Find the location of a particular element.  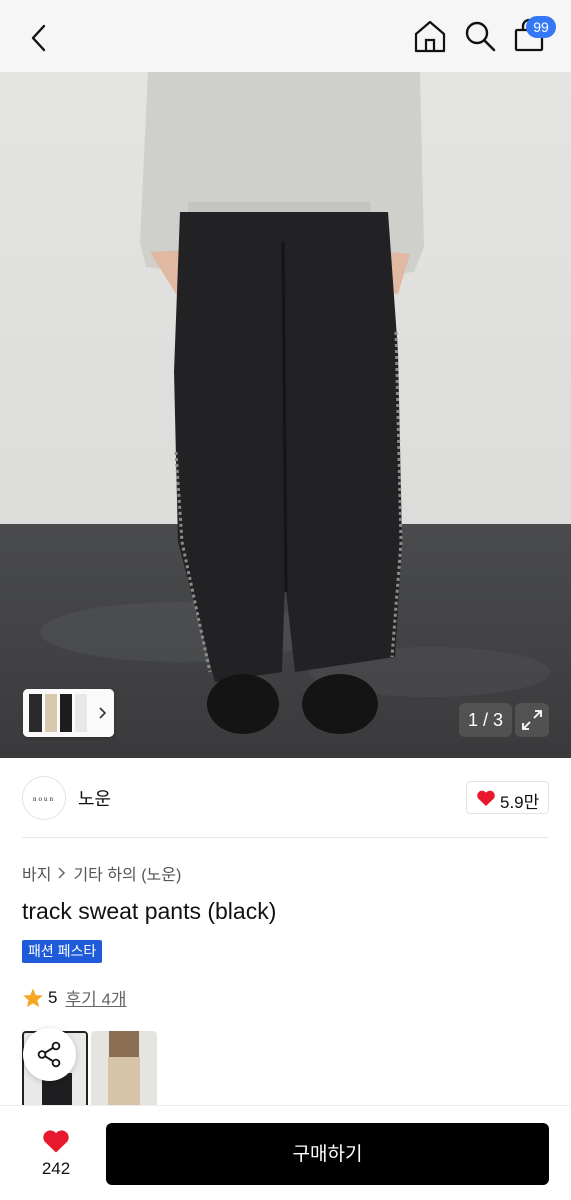

image-counter: 1 / 3 is located at coordinates (485, 720).